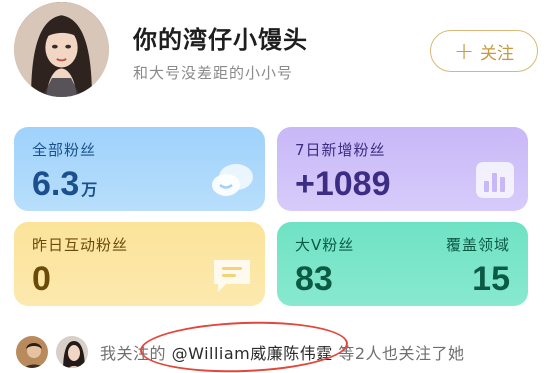 Image resolution: width=550 pixels, height=373 pixels. What do you see at coordinates (402, 264) in the screenshot?
I see `bigv-fans-card: 大V粉丝 83 覆盖领域 15` at bounding box center [402, 264].